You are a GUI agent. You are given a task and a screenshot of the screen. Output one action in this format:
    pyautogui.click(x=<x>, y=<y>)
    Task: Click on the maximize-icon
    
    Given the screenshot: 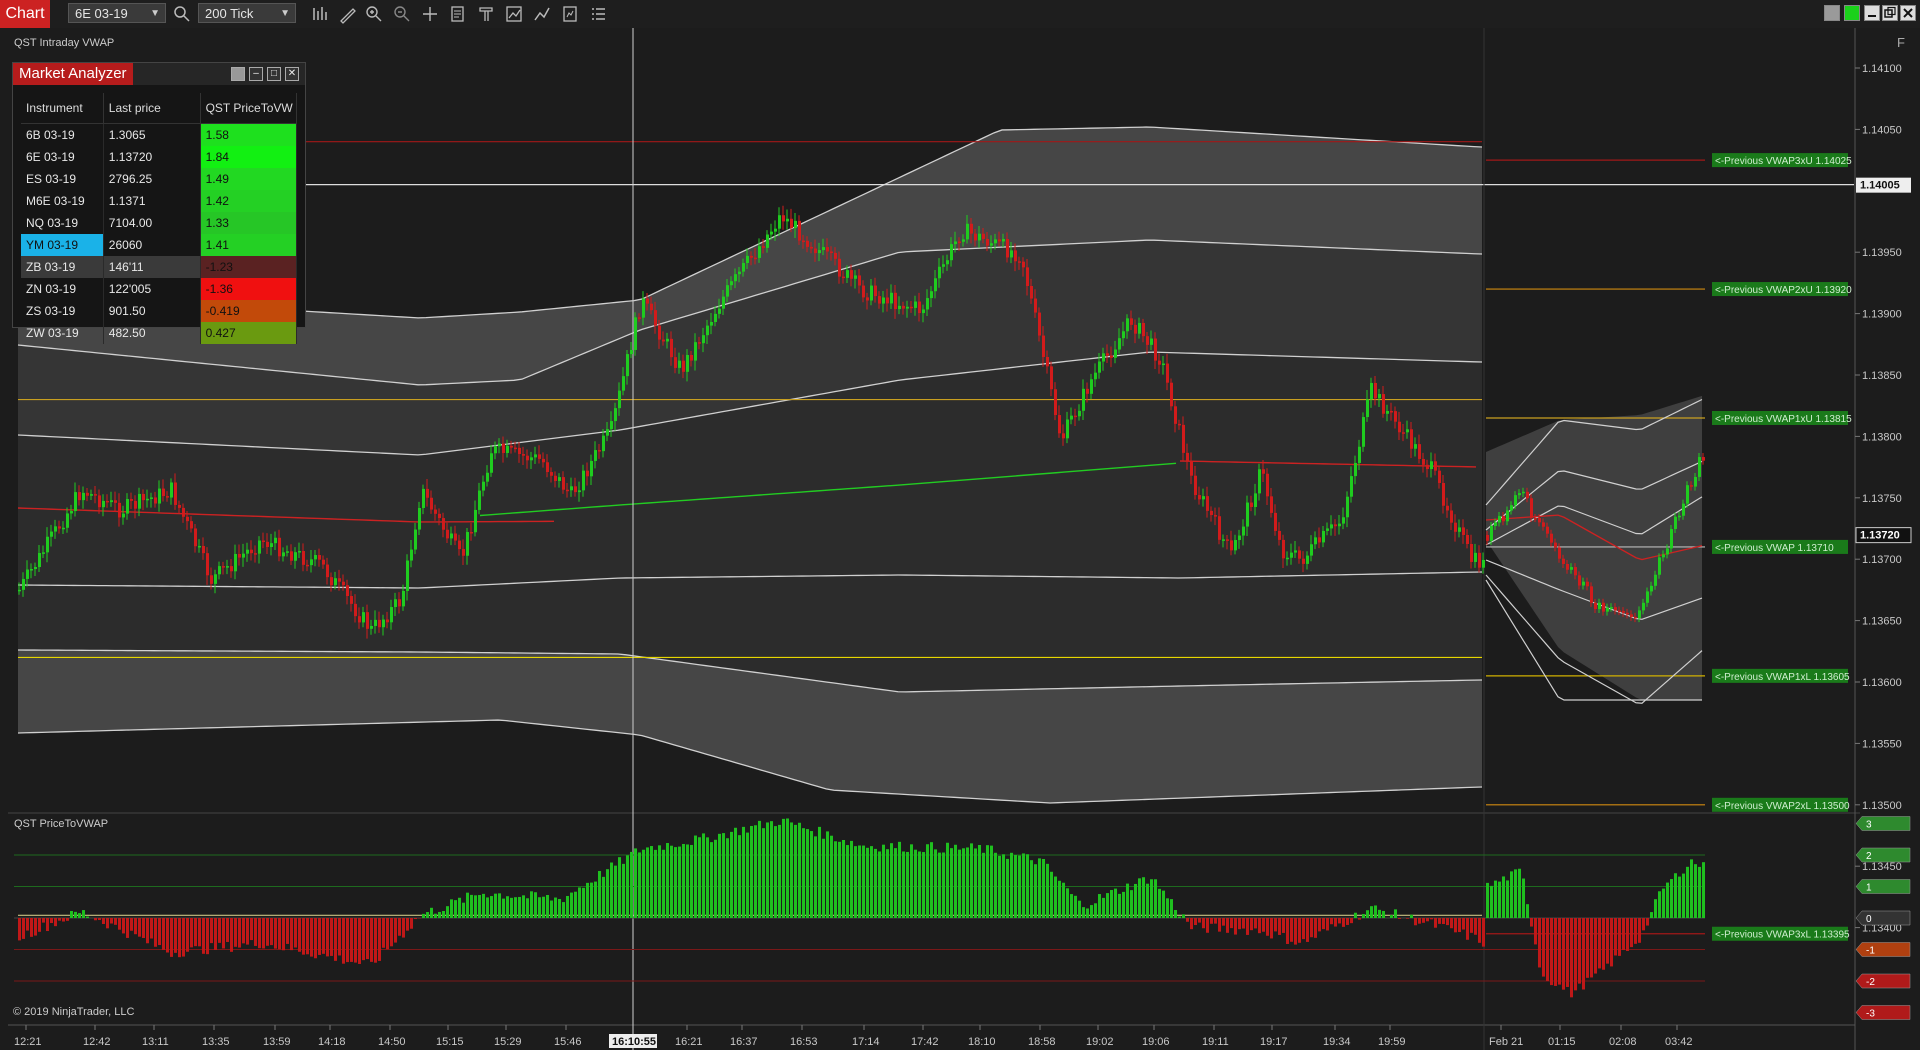 What is the action you would take?
    pyautogui.click(x=1890, y=13)
    